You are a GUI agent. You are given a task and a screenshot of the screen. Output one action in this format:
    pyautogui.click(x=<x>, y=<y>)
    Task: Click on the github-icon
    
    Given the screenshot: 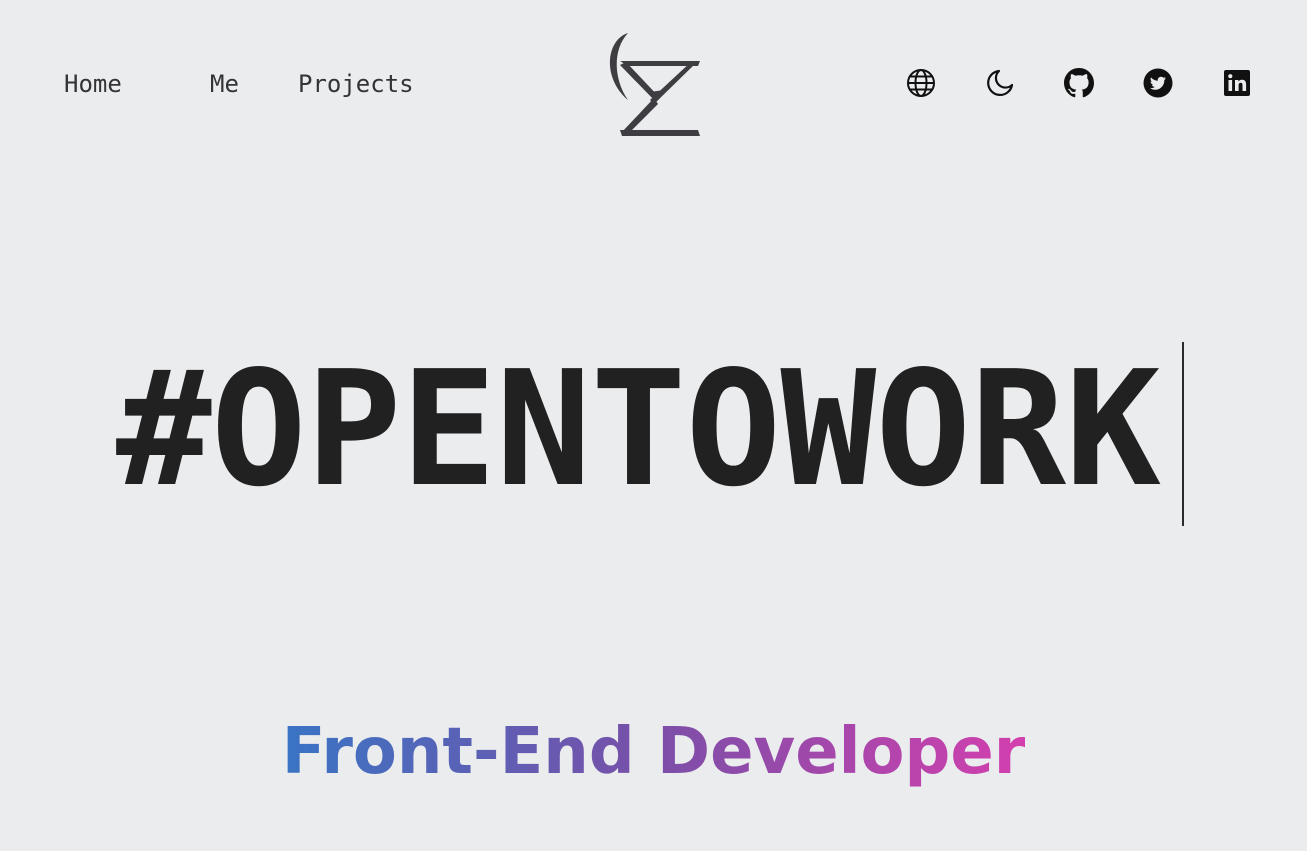 What is the action you would take?
    pyautogui.click(x=1079, y=83)
    